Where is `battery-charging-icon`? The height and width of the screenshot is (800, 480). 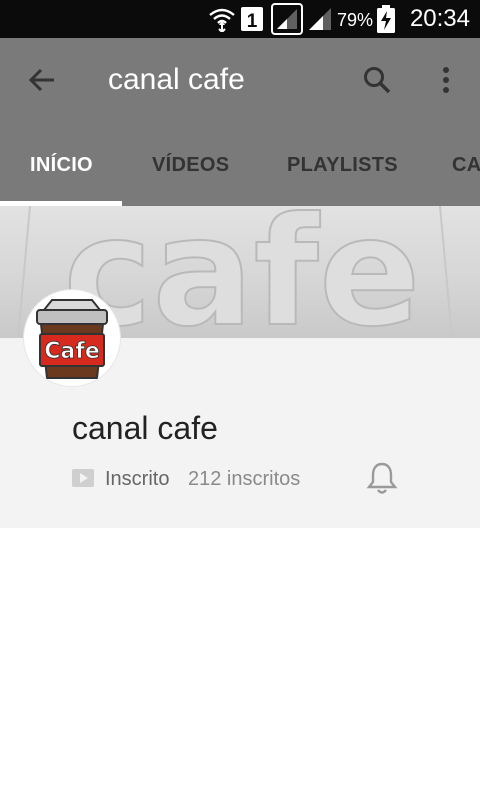 battery-charging-icon is located at coordinates (386, 19).